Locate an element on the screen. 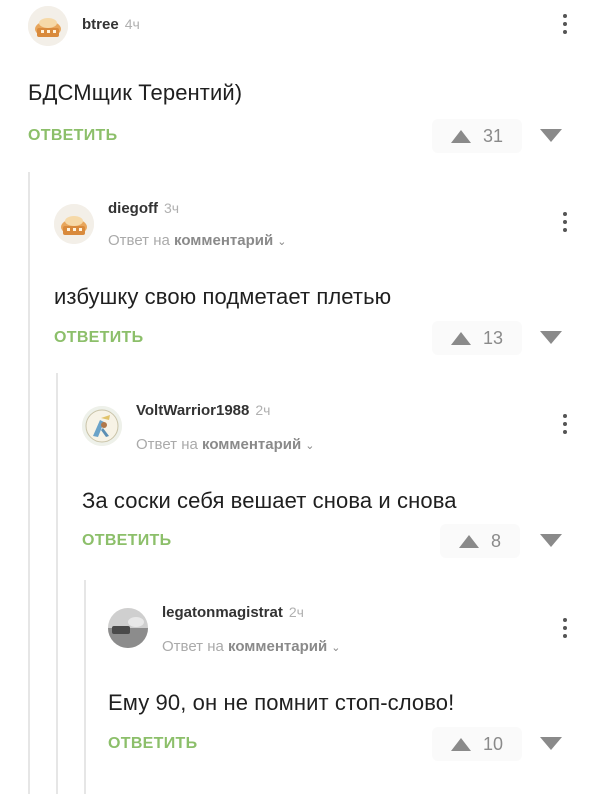 Image resolution: width=600 pixels, height=794 pixels. comment-time: 4ч is located at coordinates (132, 24).